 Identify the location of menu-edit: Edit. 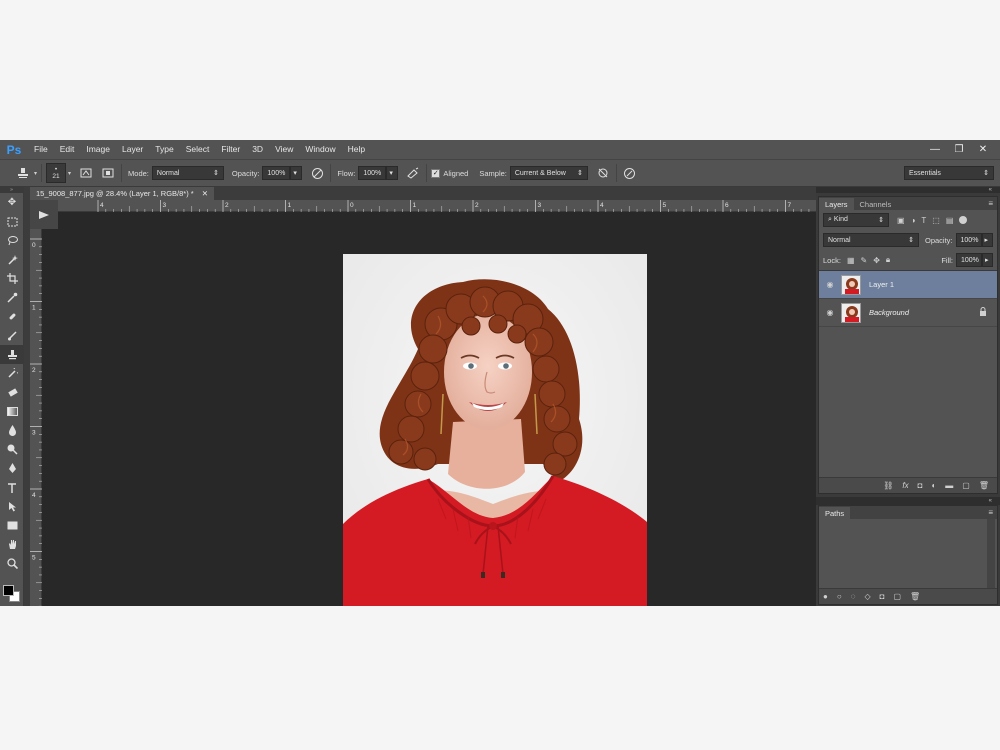
(67, 149).